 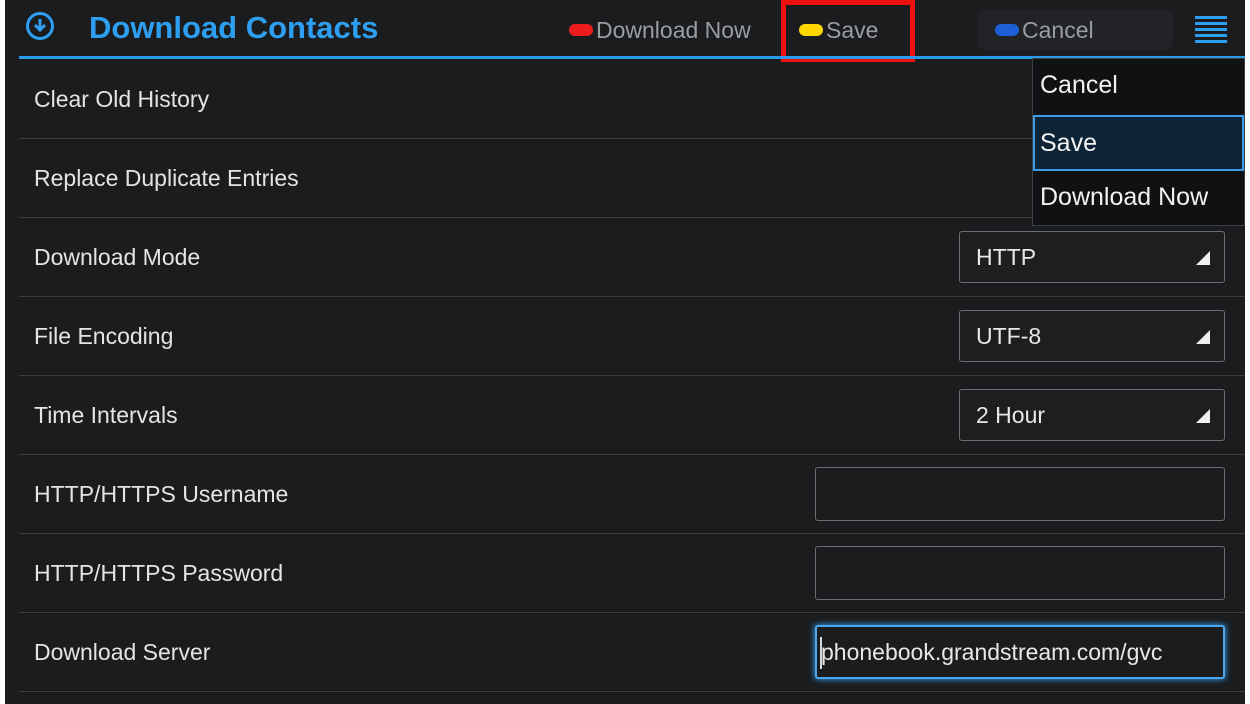 I want to click on spinner-value: HTTP, so click(x=1006, y=257).